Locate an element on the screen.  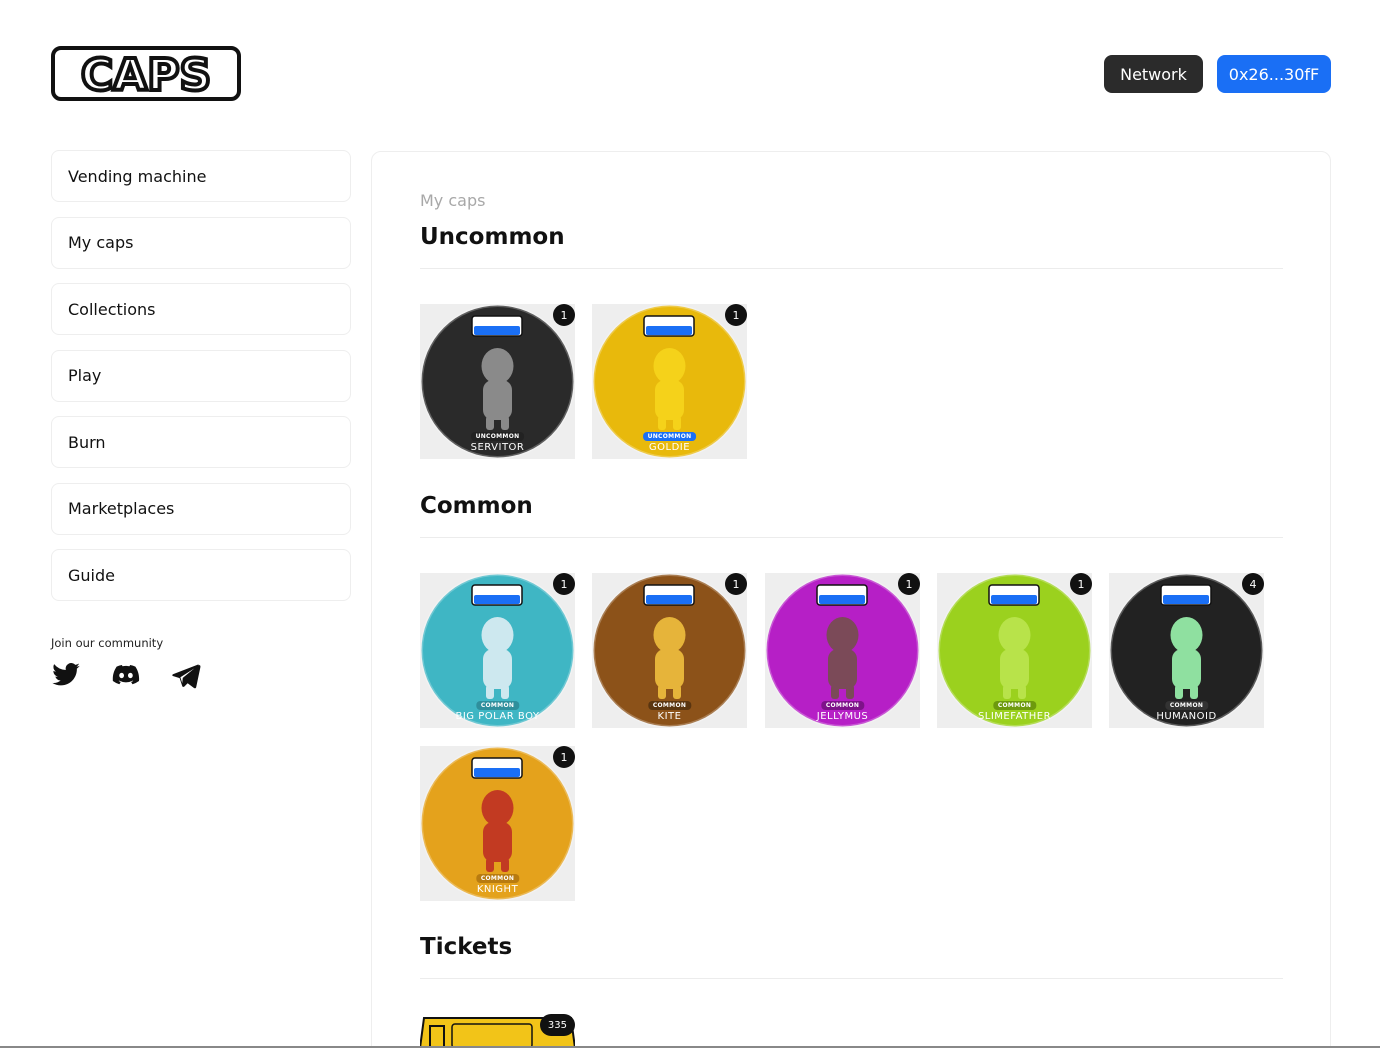
sidebar-item-vending-machine: Vending machine is located at coordinates (201, 176).